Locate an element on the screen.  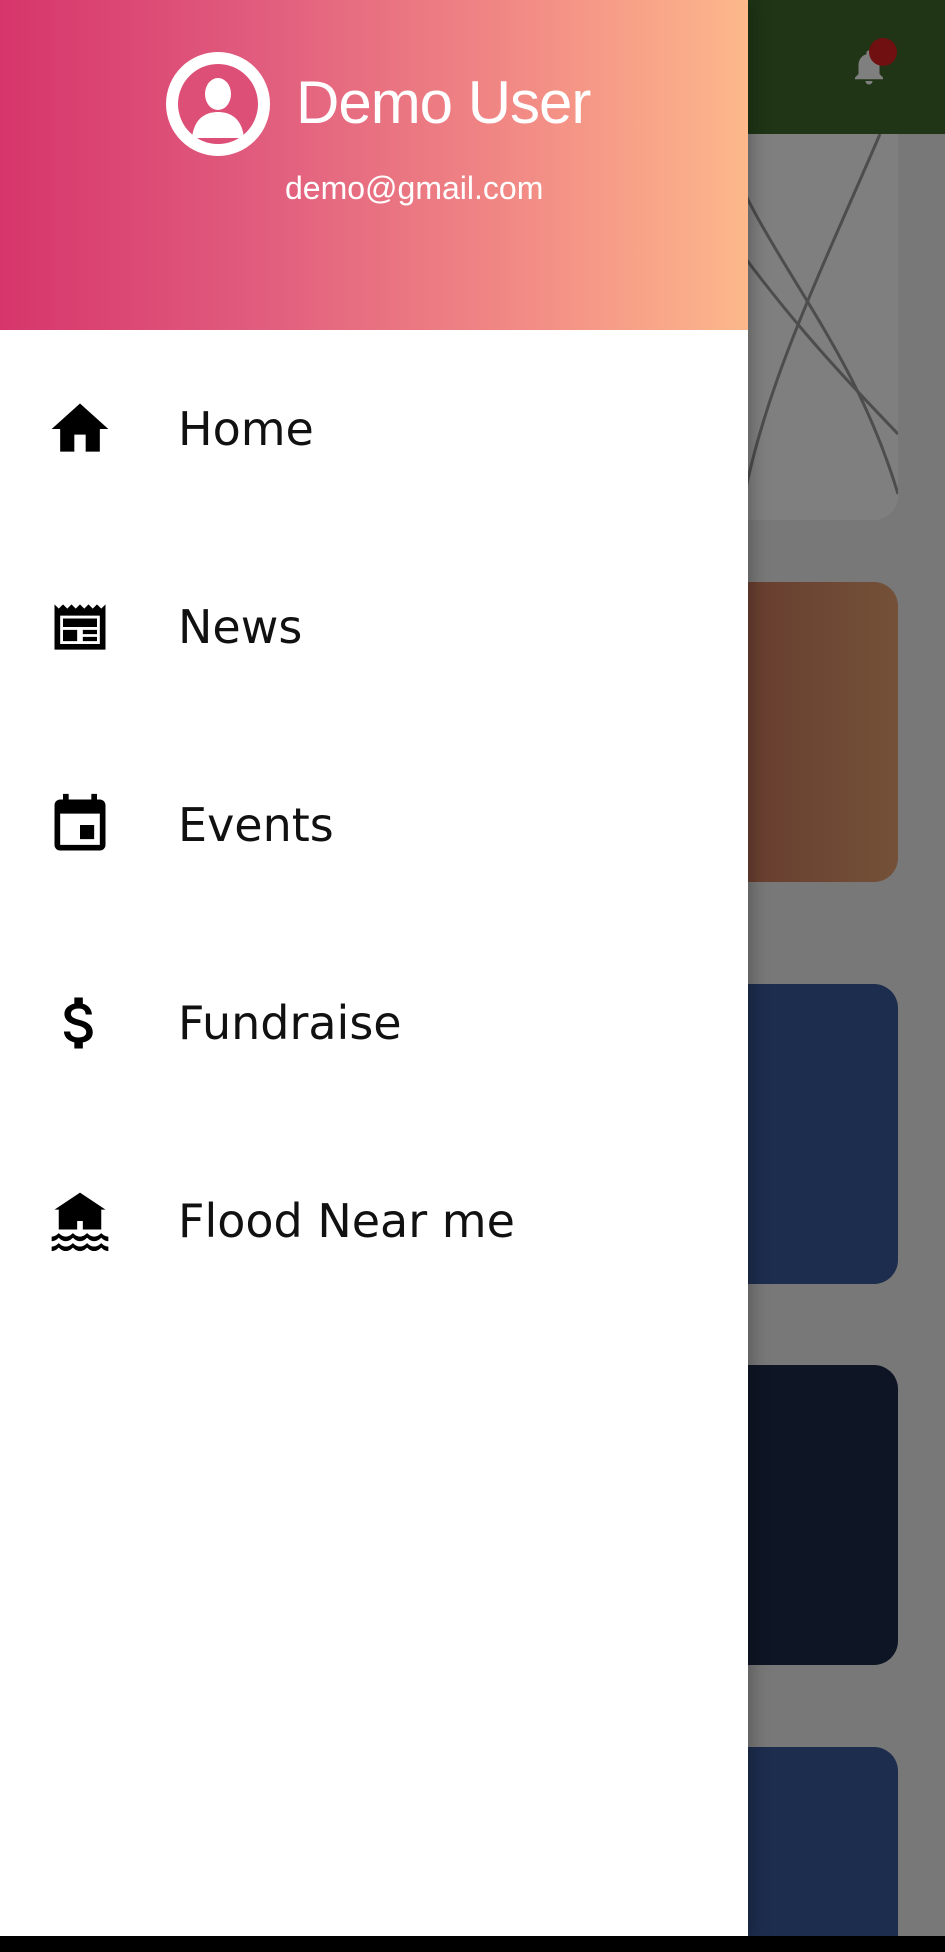
newspaper-icon is located at coordinates (80, 627).